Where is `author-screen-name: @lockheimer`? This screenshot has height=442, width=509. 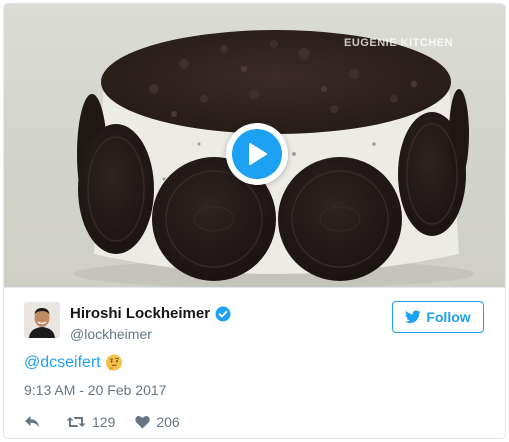
author-screen-name: @lockheimer is located at coordinates (111, 334).